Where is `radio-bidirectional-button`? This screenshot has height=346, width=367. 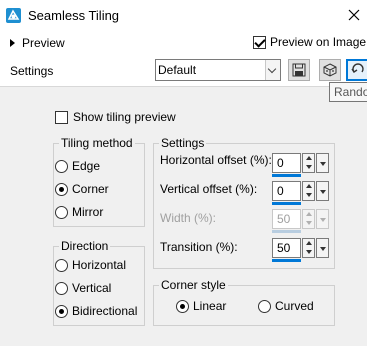
radio-bidirectional-button is located at coordinates (61, 311).